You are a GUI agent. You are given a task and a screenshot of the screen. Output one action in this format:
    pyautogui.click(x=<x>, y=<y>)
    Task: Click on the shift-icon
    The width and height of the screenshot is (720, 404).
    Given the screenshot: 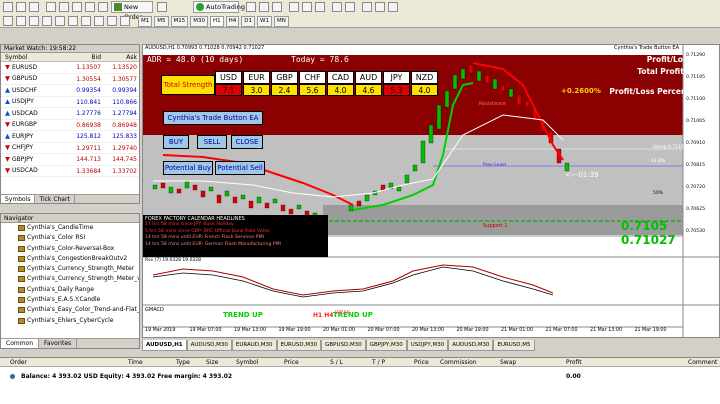 What is the action you would take?
    pyautogui.click(x=350, y=7)
    